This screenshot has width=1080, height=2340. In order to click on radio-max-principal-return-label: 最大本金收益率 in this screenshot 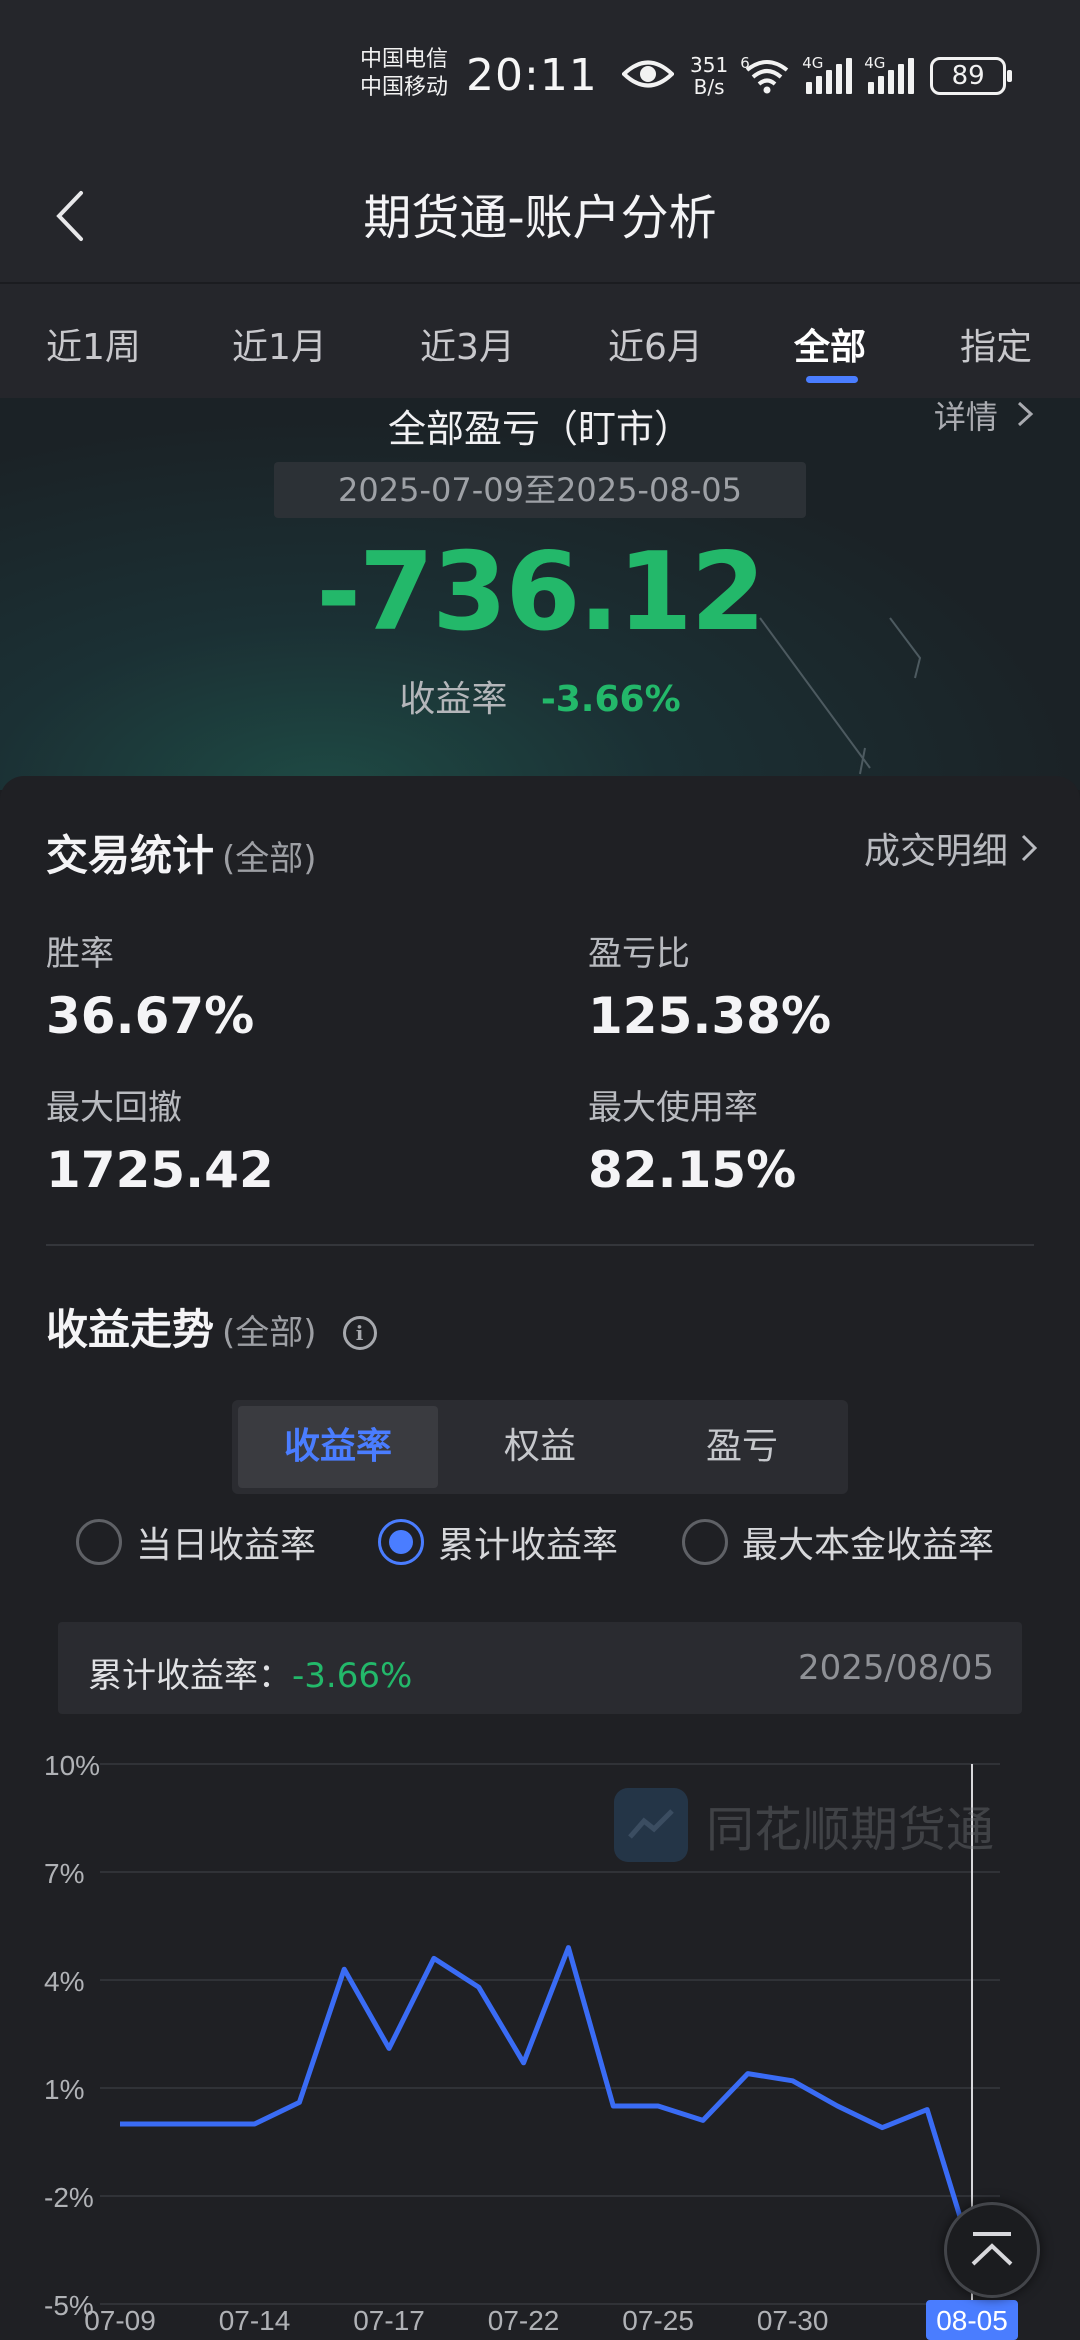, I will do `click(868, 1545)`.